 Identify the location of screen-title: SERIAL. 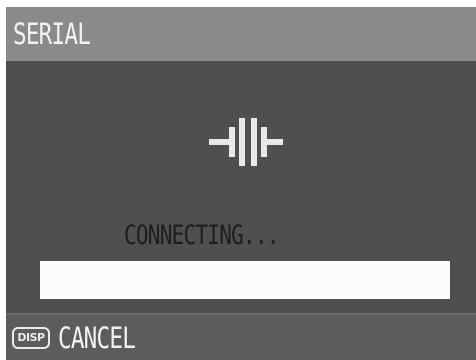
(52, 34).